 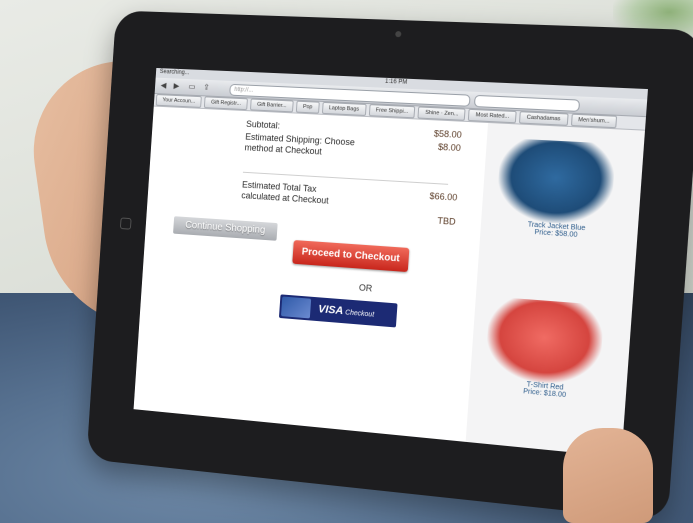 What do you see at coordinates (443, 196) in the screenshot?
I see `total-value: $66.00` at bounding box center [443, 196].